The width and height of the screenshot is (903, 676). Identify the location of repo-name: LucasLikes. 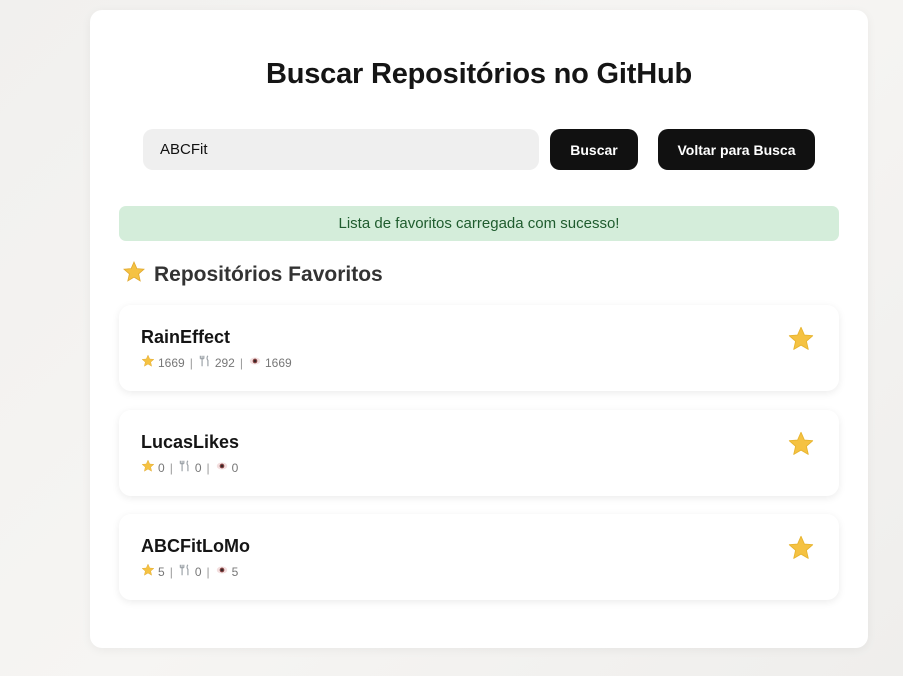
(190, 442).